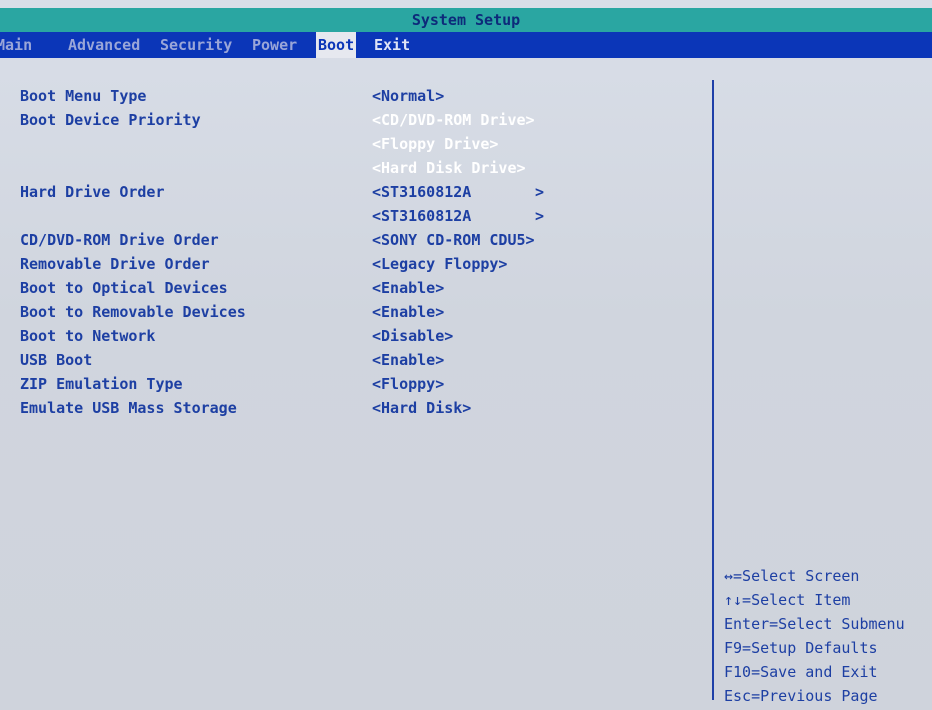 This screenshot has width=932, height=710. I want to click on menu-power: Power, so click(274, 45).